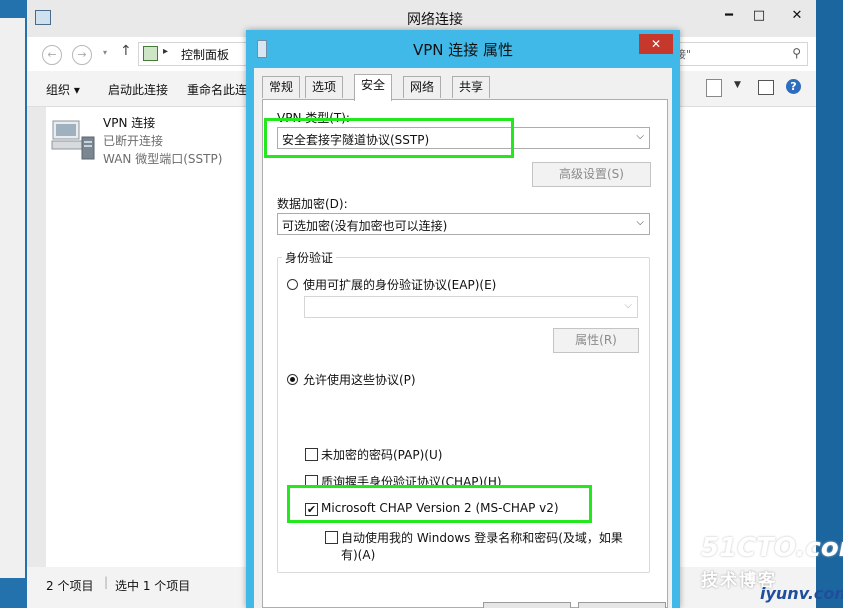 This screenshot has width=843, height=608. Describe the element at coordinates (766, 87) in the screenshot. I see `preview-pane-icon` at that location.